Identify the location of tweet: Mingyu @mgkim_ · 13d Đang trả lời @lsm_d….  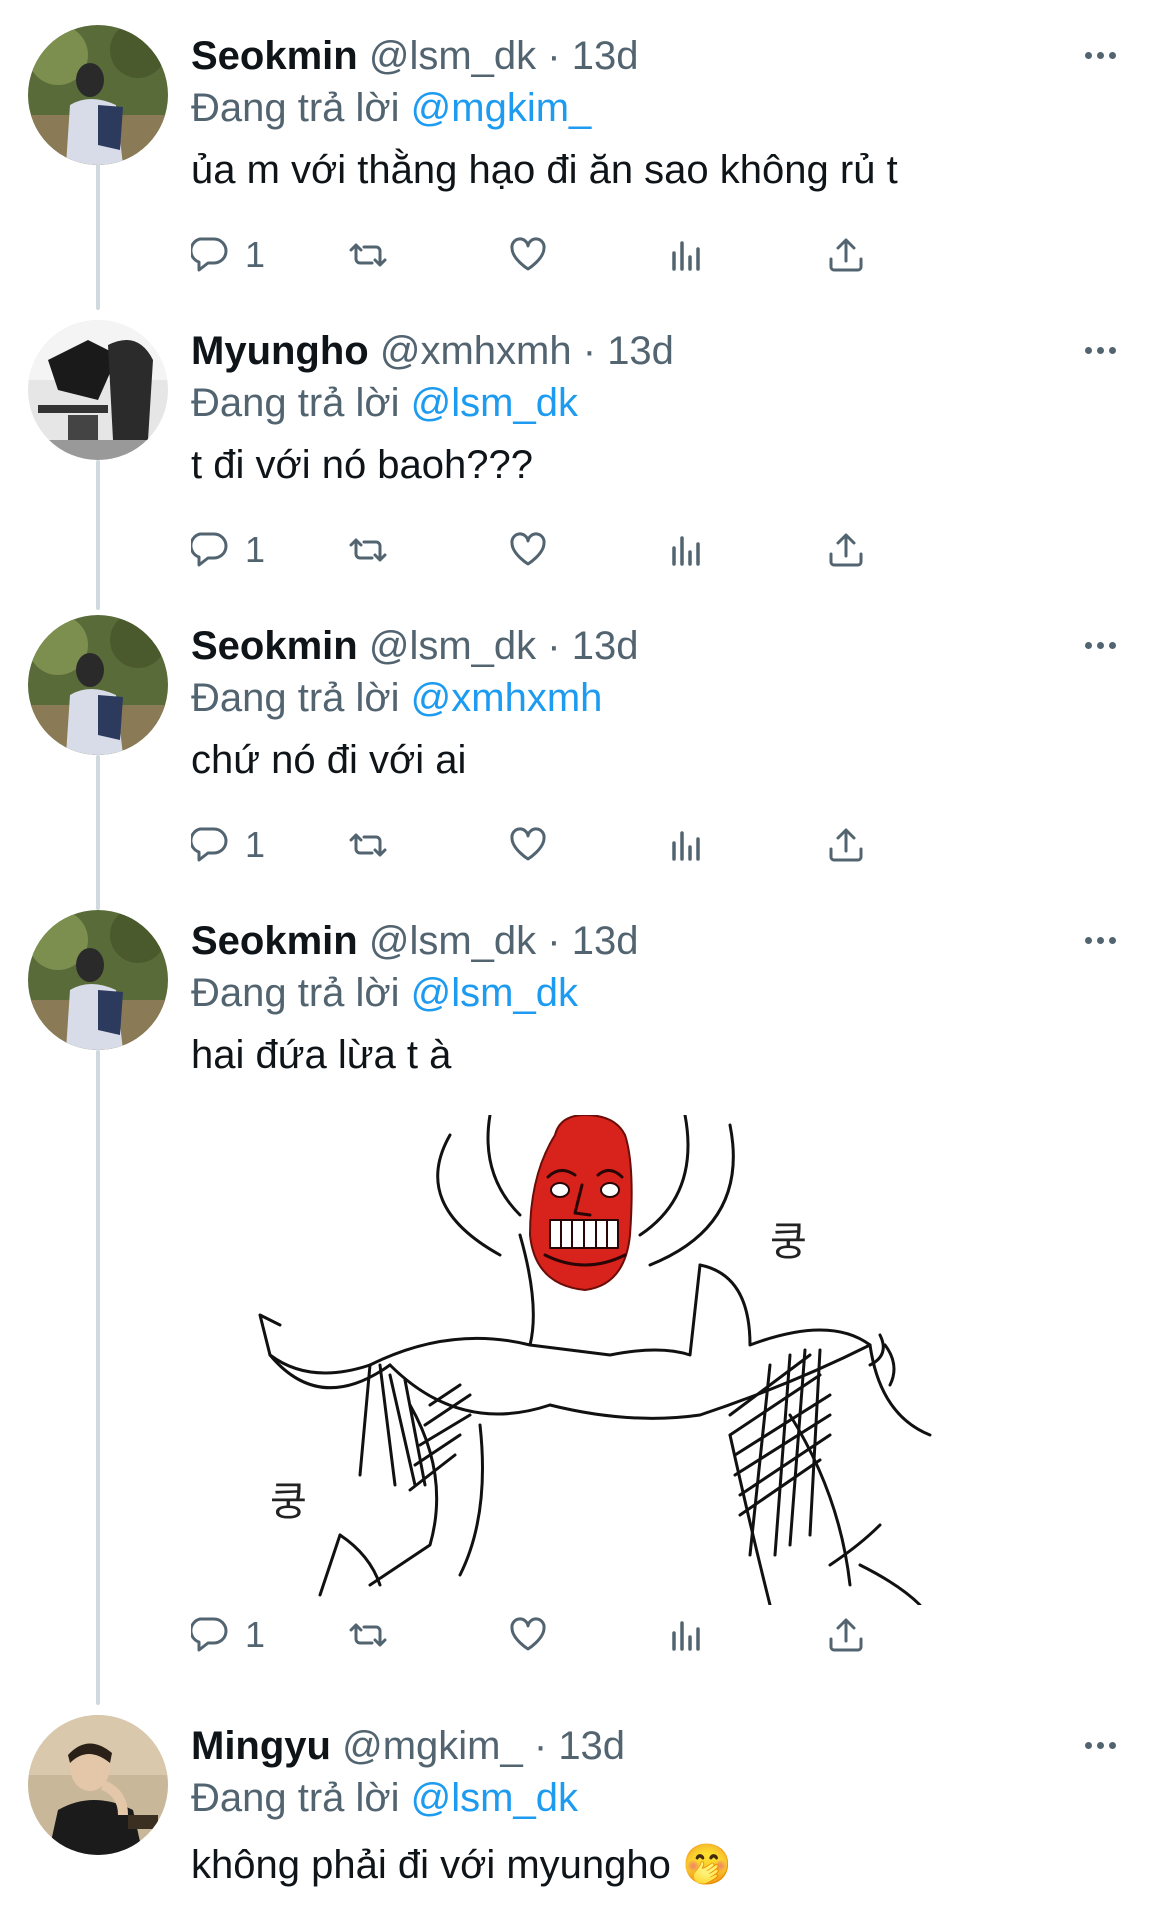
(583, 1817).